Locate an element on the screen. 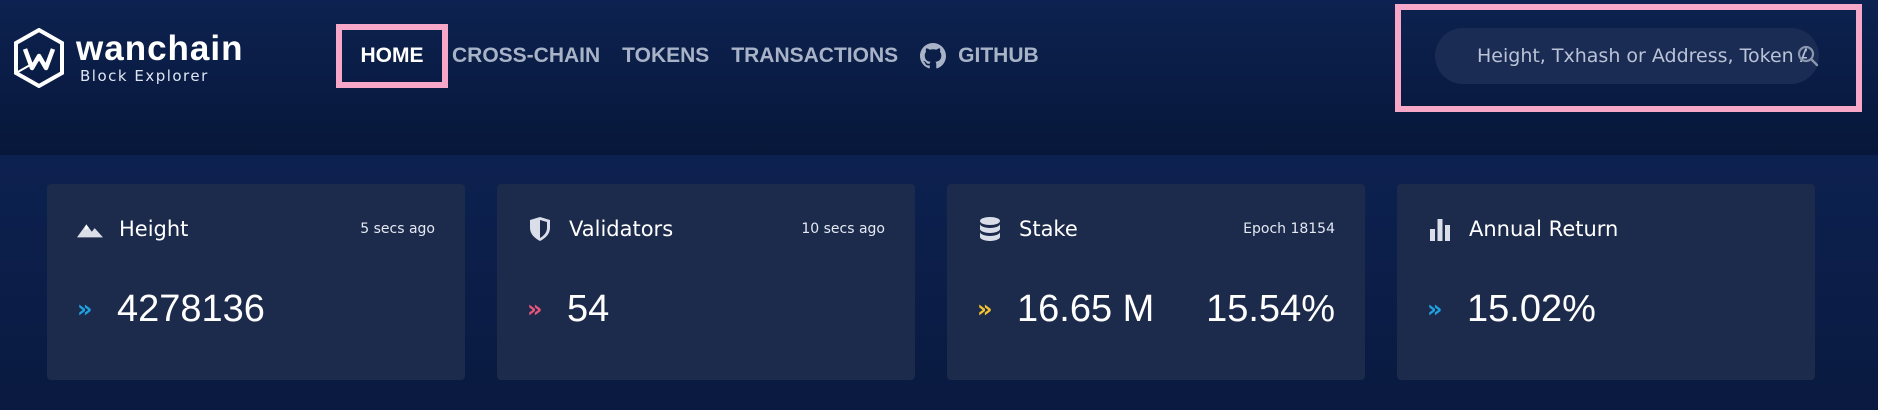 Image resolution: width=1878 pixels, height=410 pixels. search-box is located at coordinates (1627, 56).